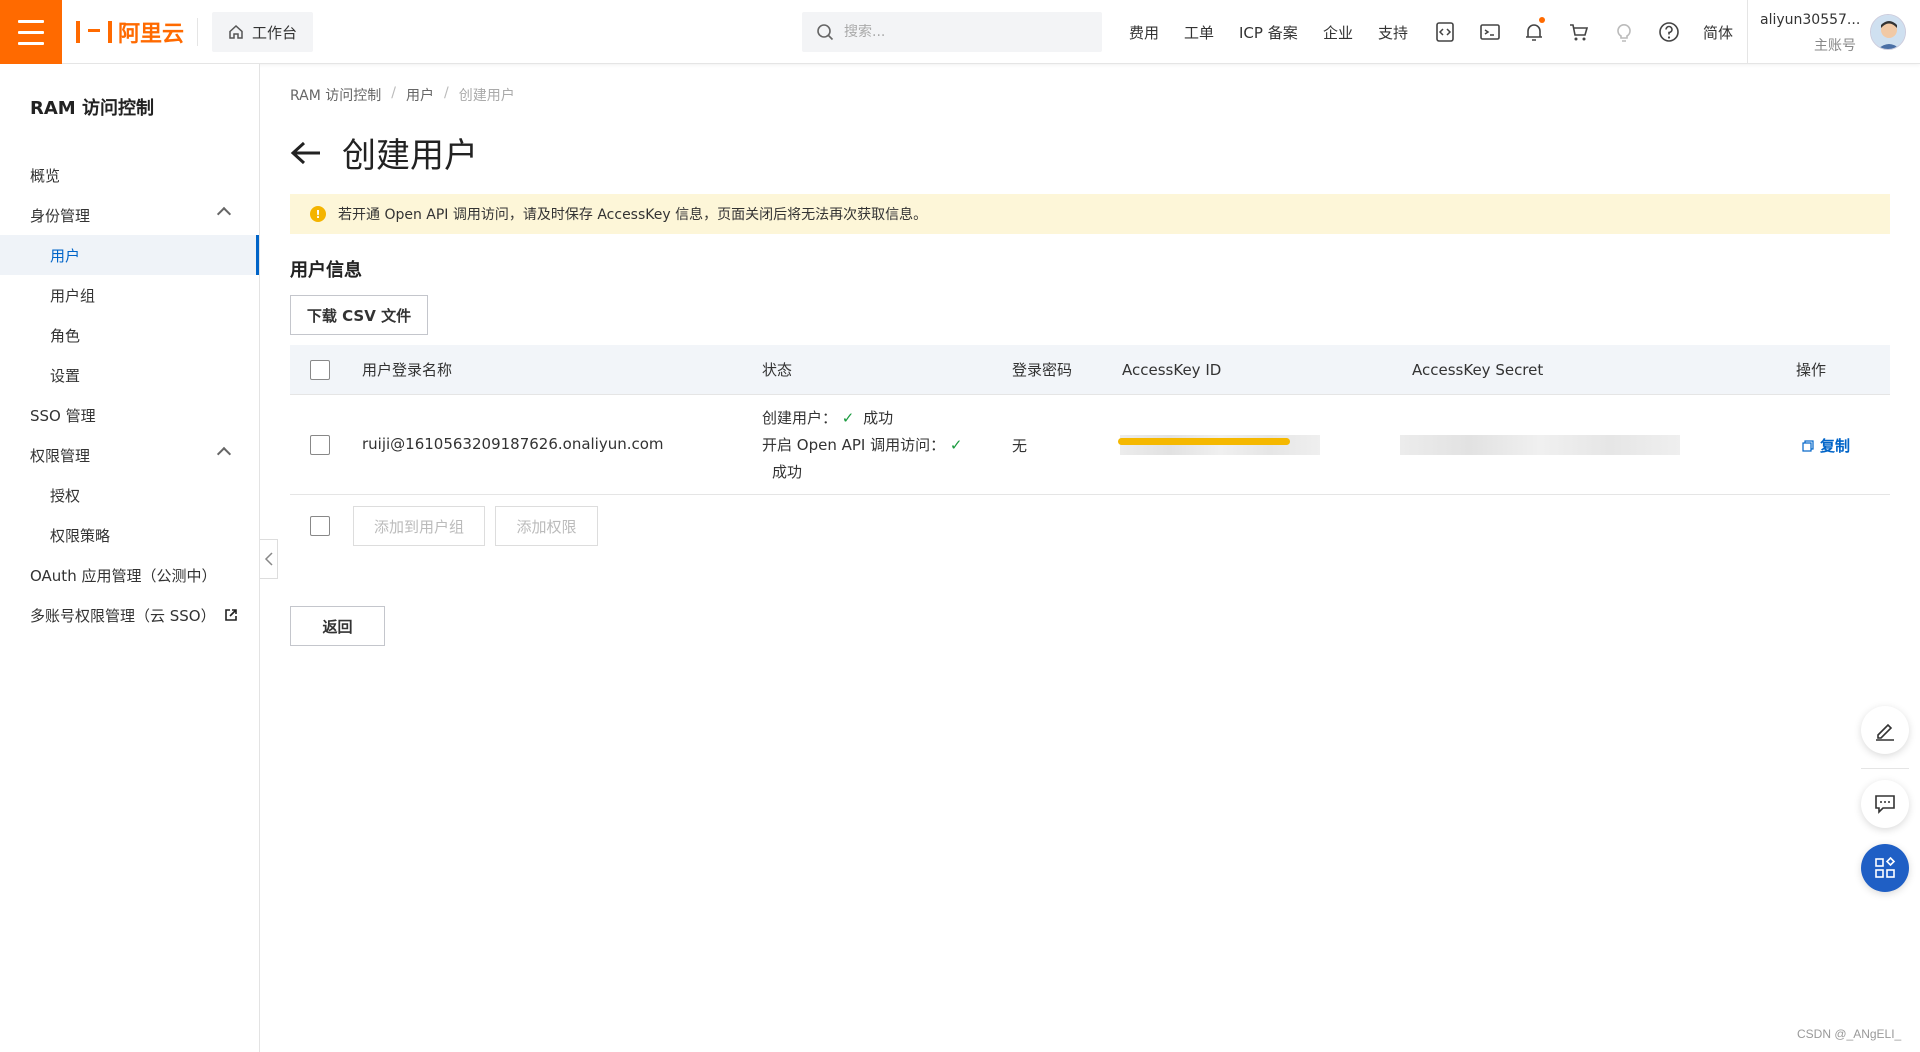 The image size is (1920, 1052). What do you see at coordinates (1888, 32) in the screenshot?
I see `avatar` at bounding box center [1888, 32].